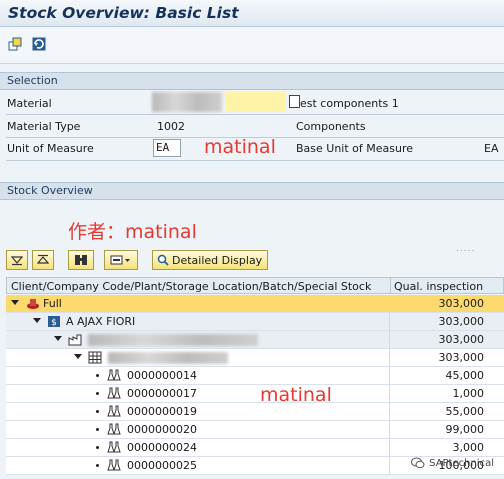 This screenshot has height=479, width=504. Describe the element at coordinates (255, 322) in the screenshot. I see `tree-row-company-code: $ A AJAX FIORI 303,000` at that location.